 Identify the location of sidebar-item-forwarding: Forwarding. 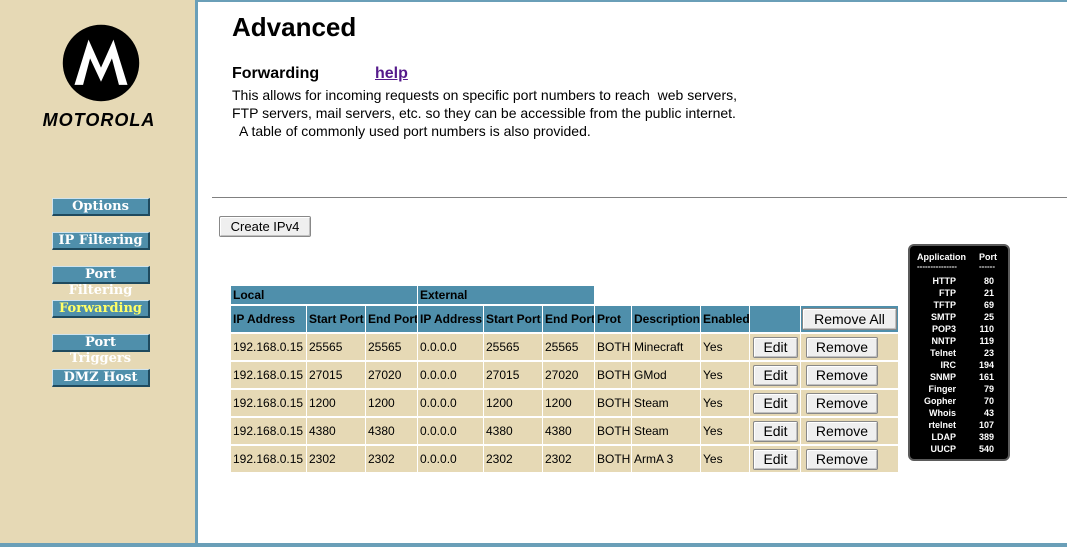
(101, 309).